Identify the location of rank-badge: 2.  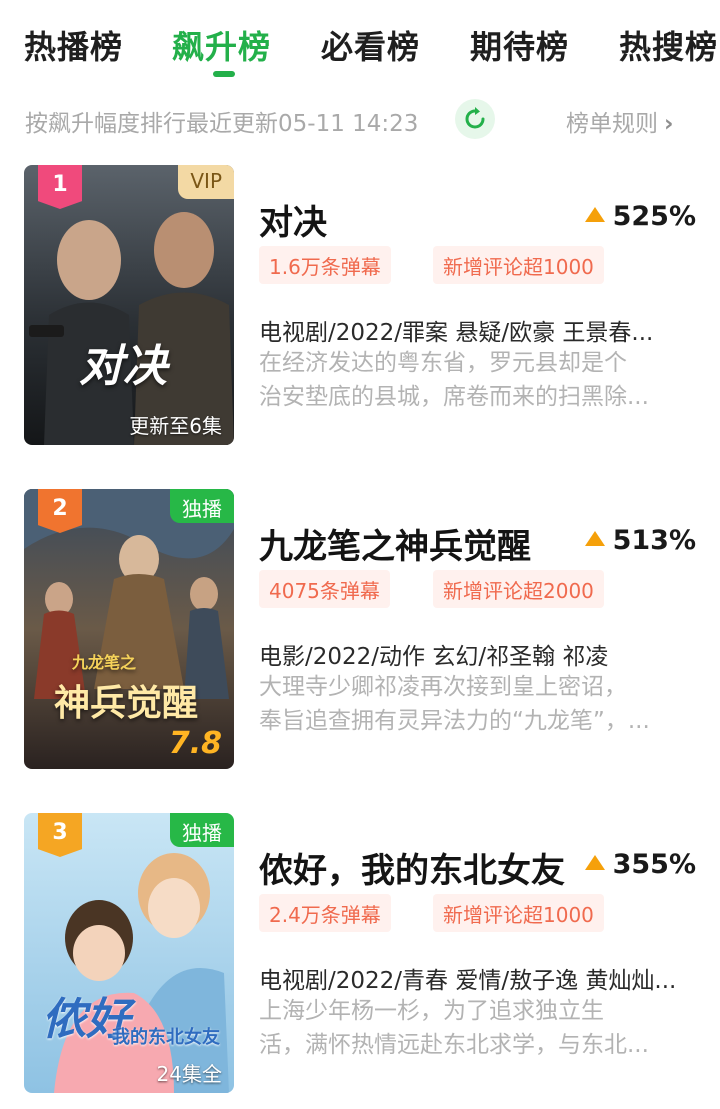
(60, 511).